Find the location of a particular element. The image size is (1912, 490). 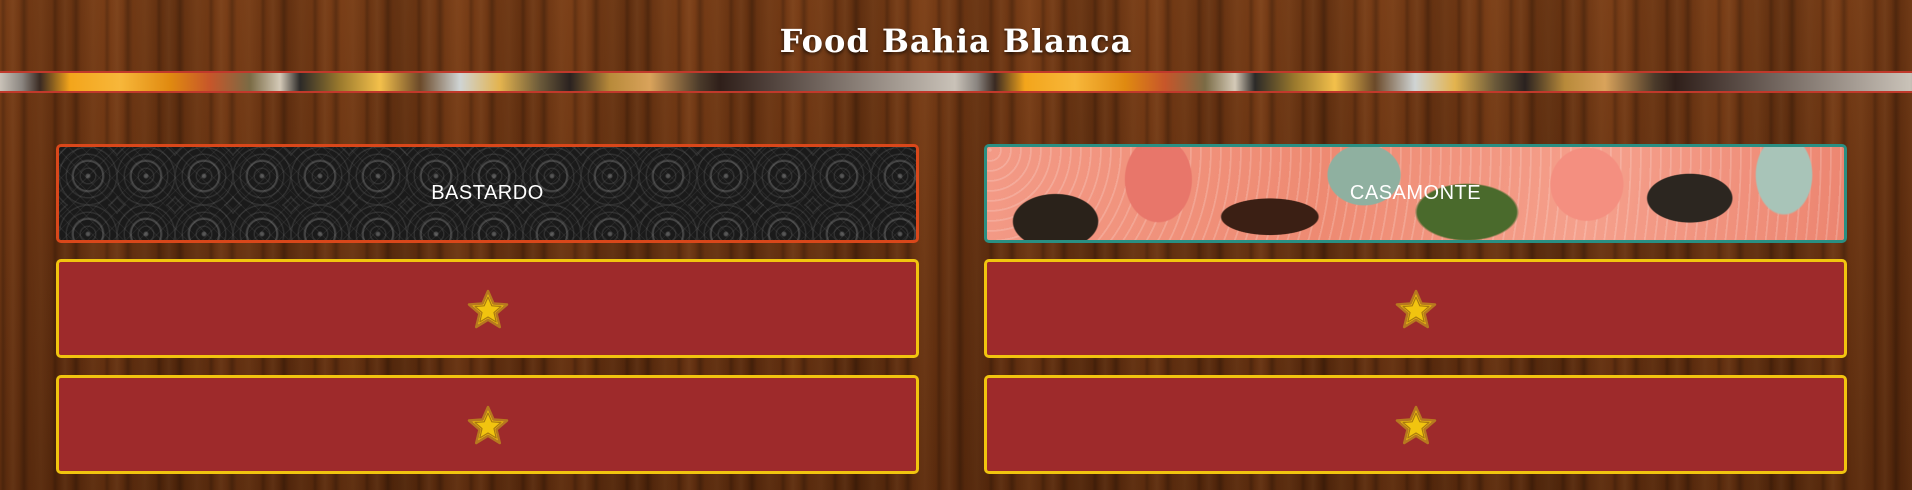

page-title: Food Bahia Blanca is located at coordinates (956, 41).